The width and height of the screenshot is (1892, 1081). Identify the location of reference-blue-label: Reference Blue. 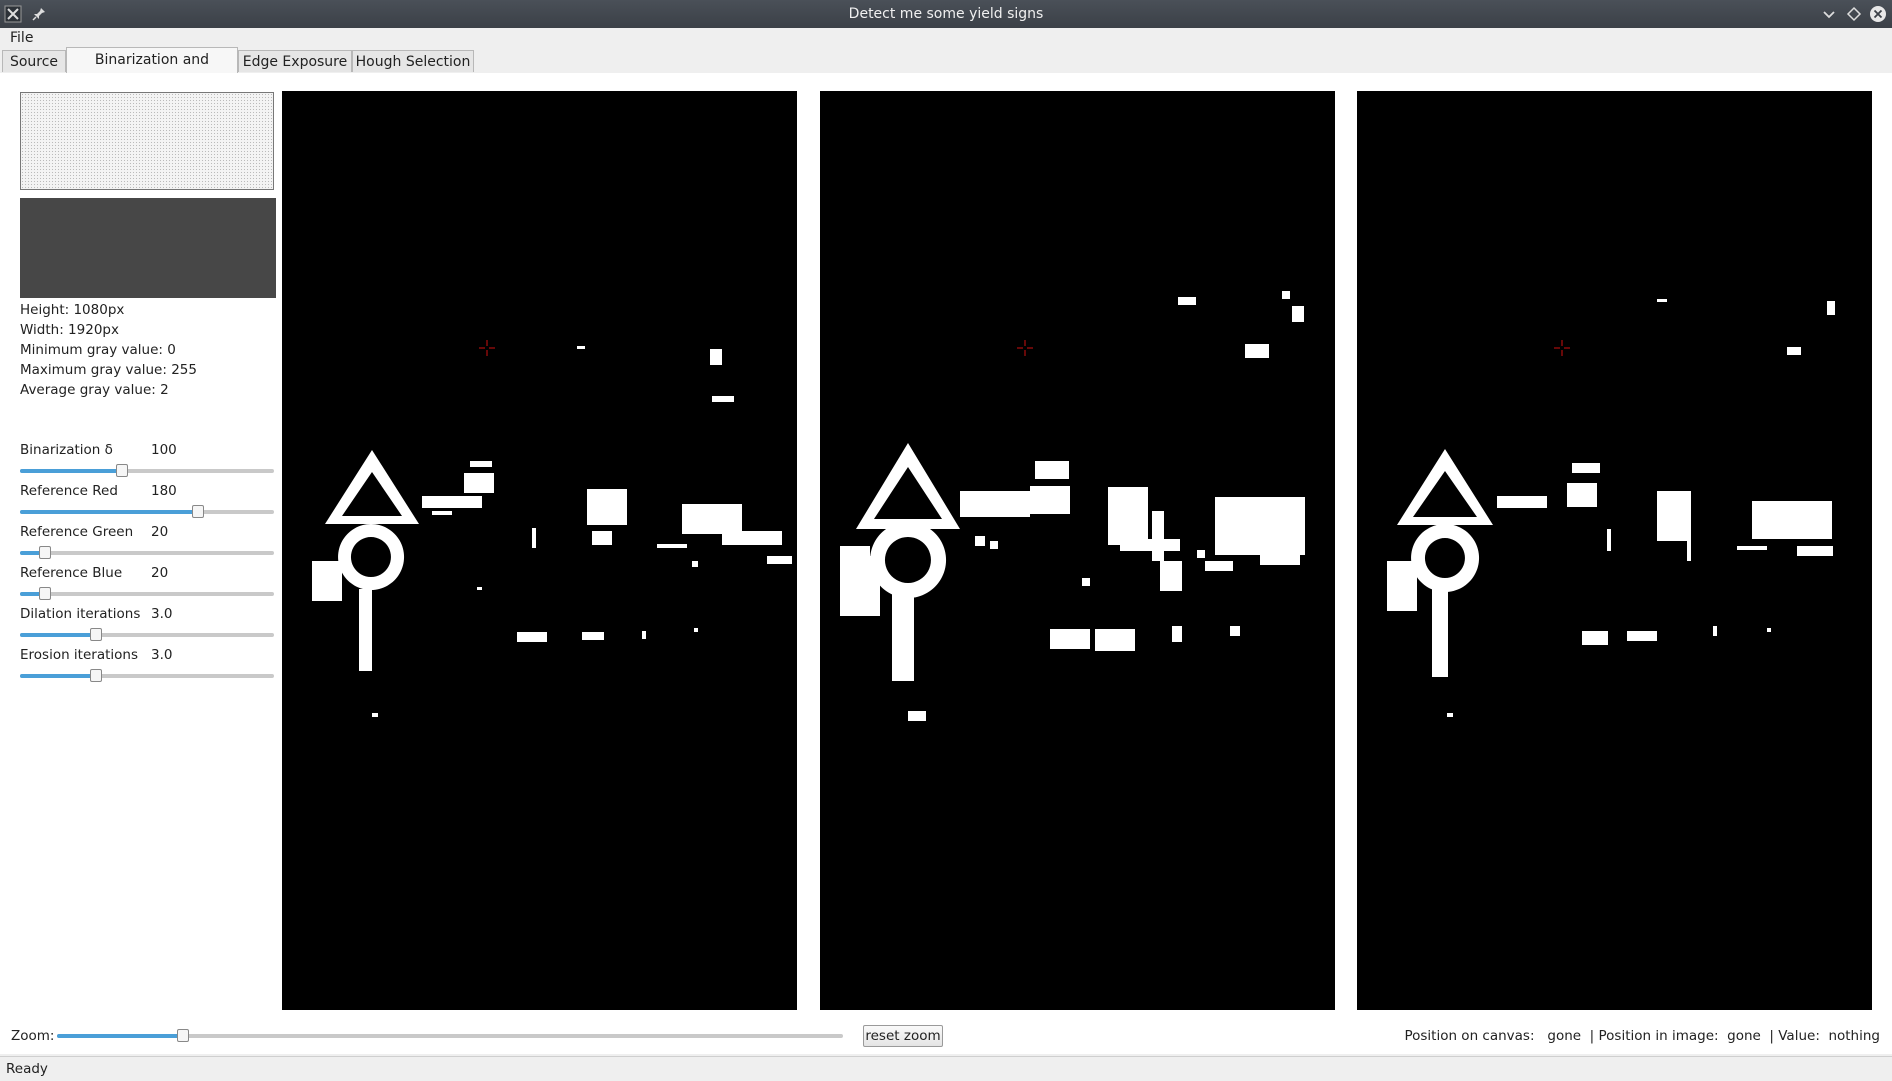
(71, 573).